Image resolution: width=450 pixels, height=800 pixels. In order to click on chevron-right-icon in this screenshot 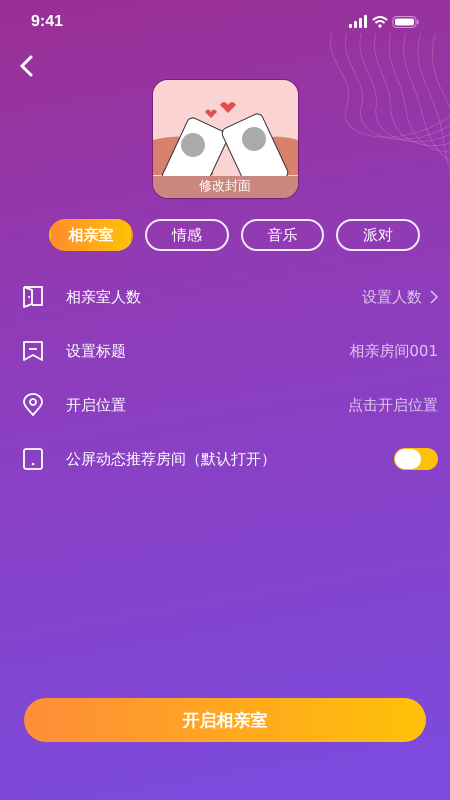, I will do `click(434, 297)`.